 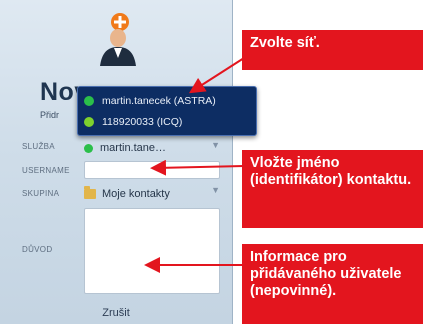 I want to click on group-select: Moje kontakty ▼, so click(x=152, y=194).